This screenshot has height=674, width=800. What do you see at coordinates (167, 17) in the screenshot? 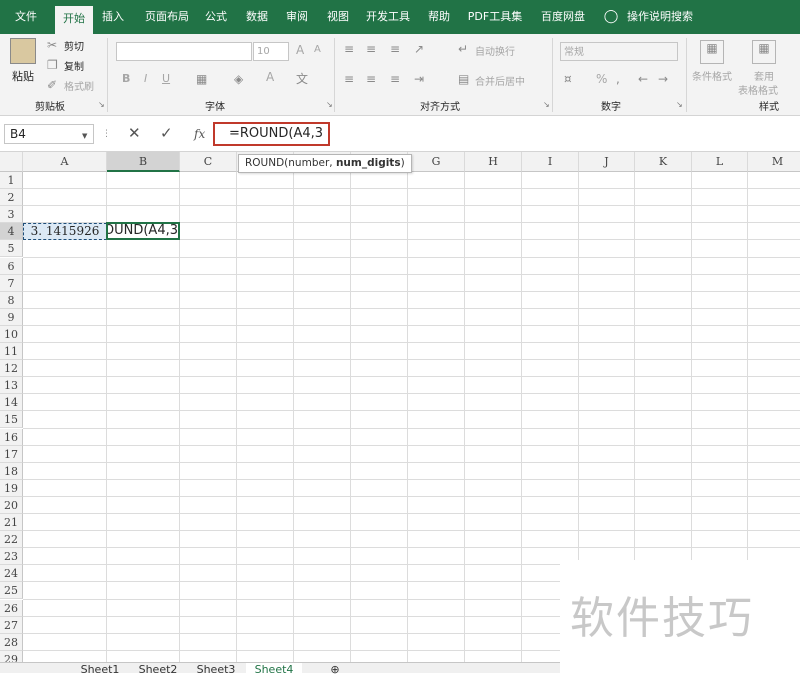
I see `tab-page-layout: 页面布局` at bounding box center [167, 17].